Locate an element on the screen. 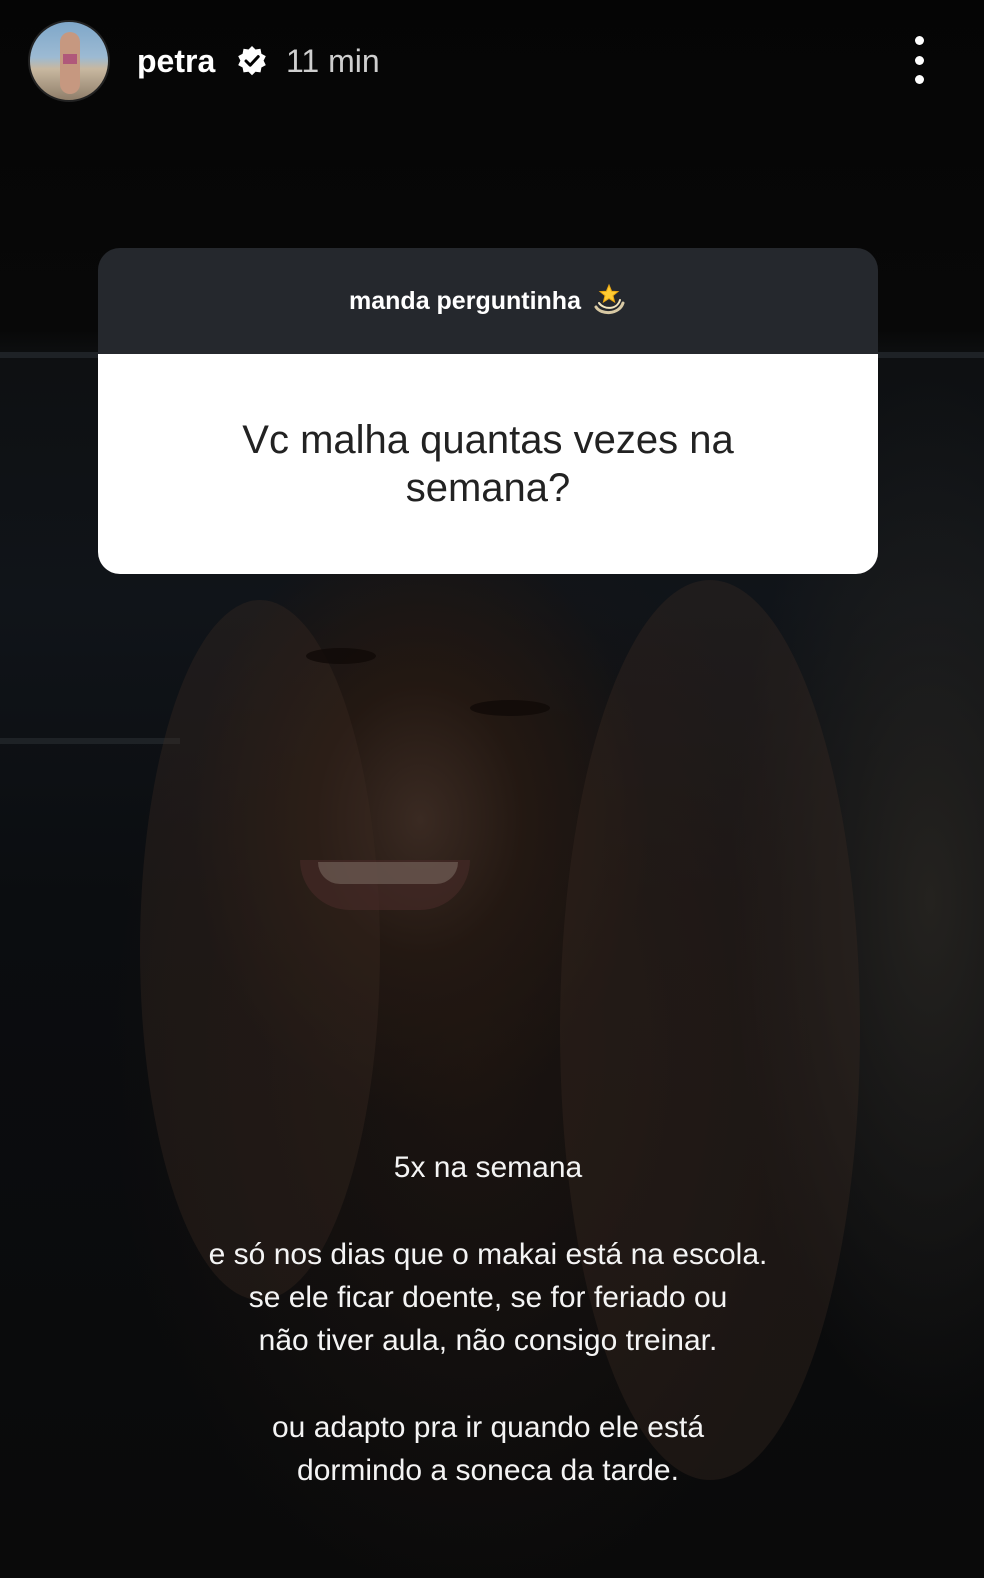 This screenshot has height=1578, width=984. avatar-figure-detail is located at coordinates (70, 59).